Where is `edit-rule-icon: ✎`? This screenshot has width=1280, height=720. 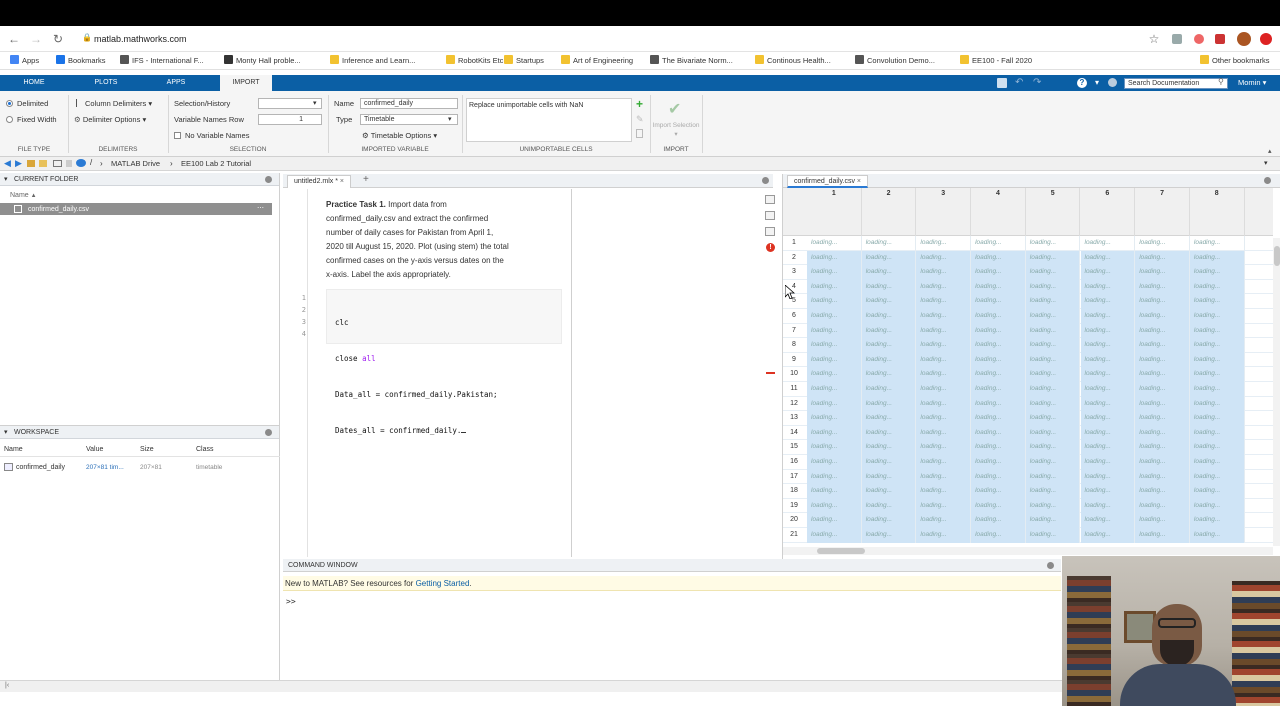
edit-rule-icon: ✎ is located at coordinates (640, 119).